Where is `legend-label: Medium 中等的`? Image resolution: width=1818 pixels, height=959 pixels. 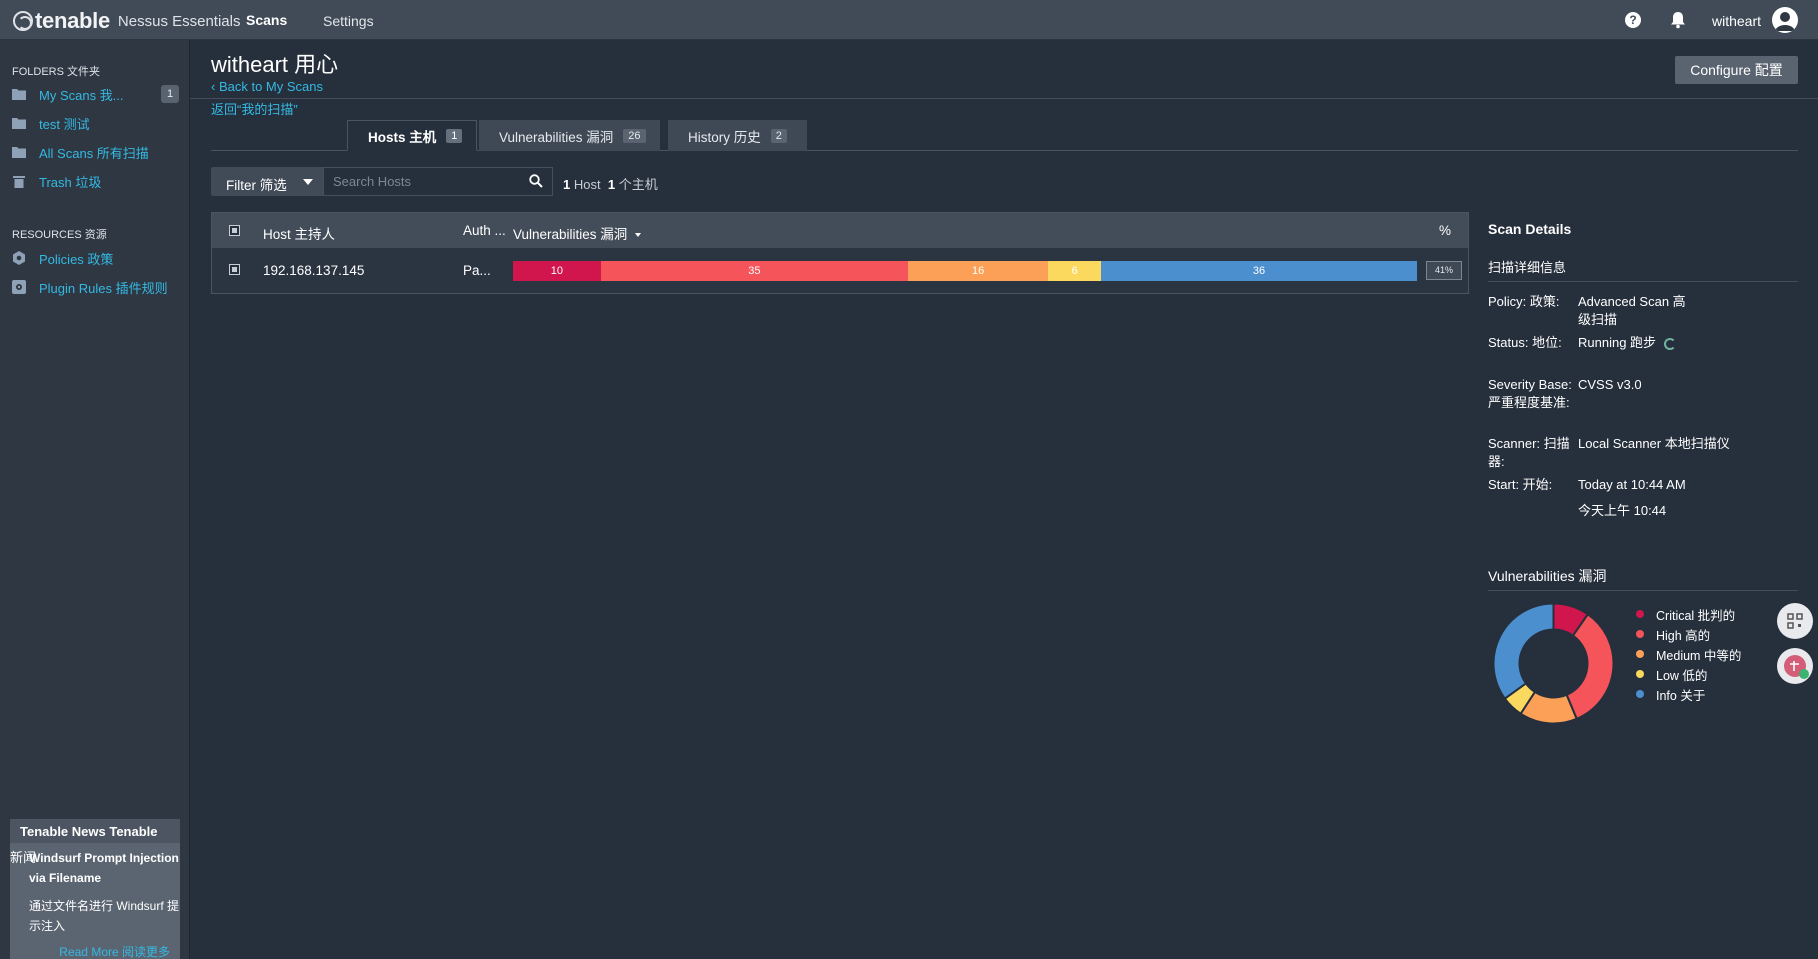 legend-label: Medium 中等的 is located at coordinates (1699, 655).